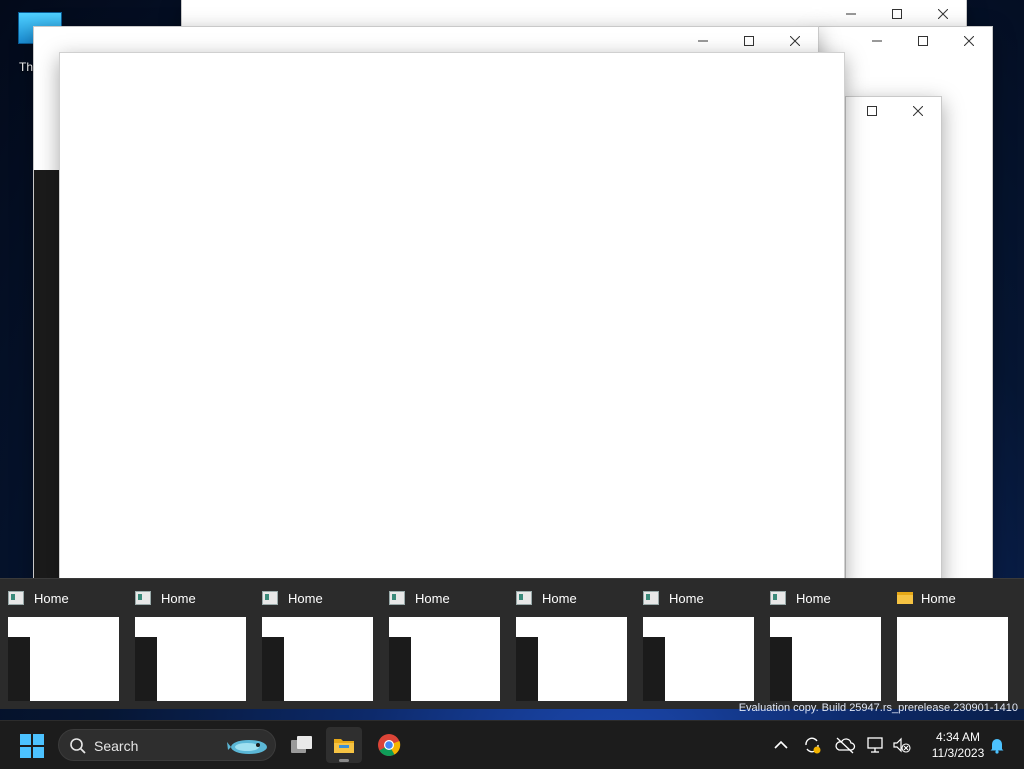 The image size is (1024, 769). I want to click on sync-icon, so click(813, 745).